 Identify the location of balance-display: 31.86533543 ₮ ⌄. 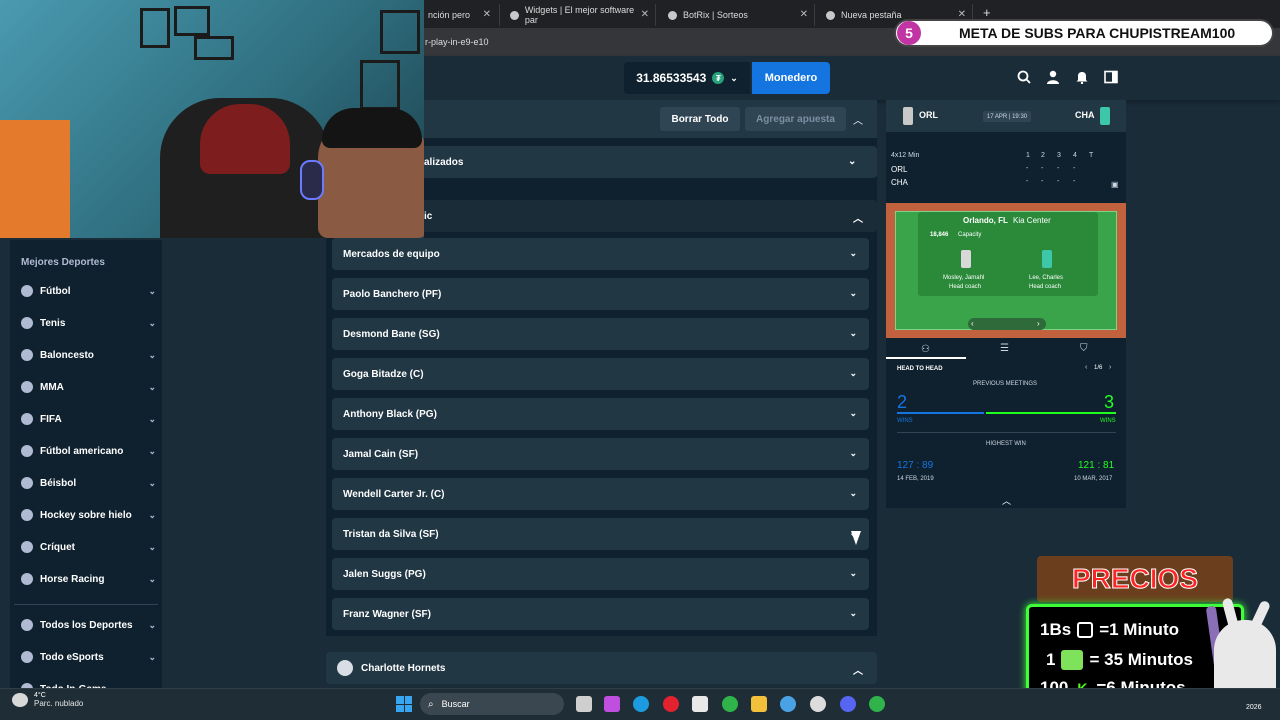
(687, 78).